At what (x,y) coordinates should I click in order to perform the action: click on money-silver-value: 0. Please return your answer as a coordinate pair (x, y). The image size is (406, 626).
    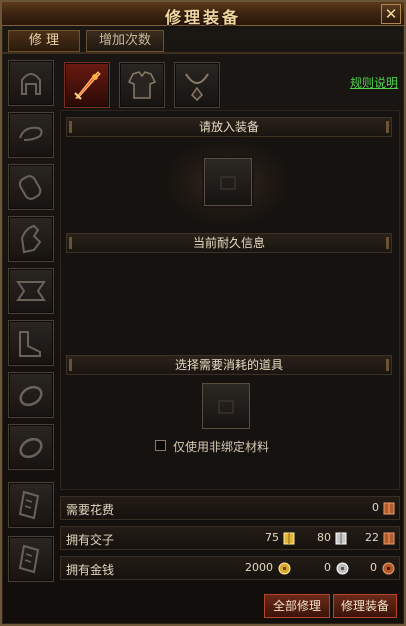
    Looking at the image, I should click on (327, 567).